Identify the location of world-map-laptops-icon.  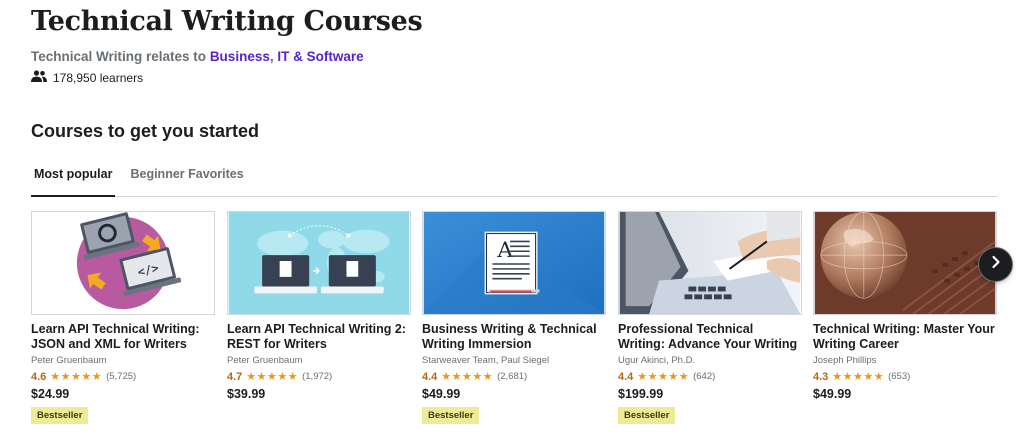
(319, 263).